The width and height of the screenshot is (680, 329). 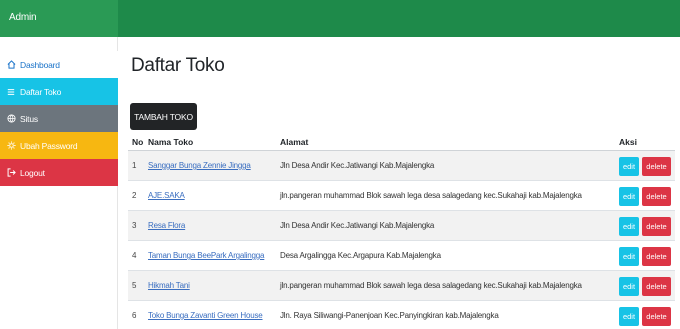 I want to click on sidebar-item-label: Daftar Toko, so click(x=41, y=91).